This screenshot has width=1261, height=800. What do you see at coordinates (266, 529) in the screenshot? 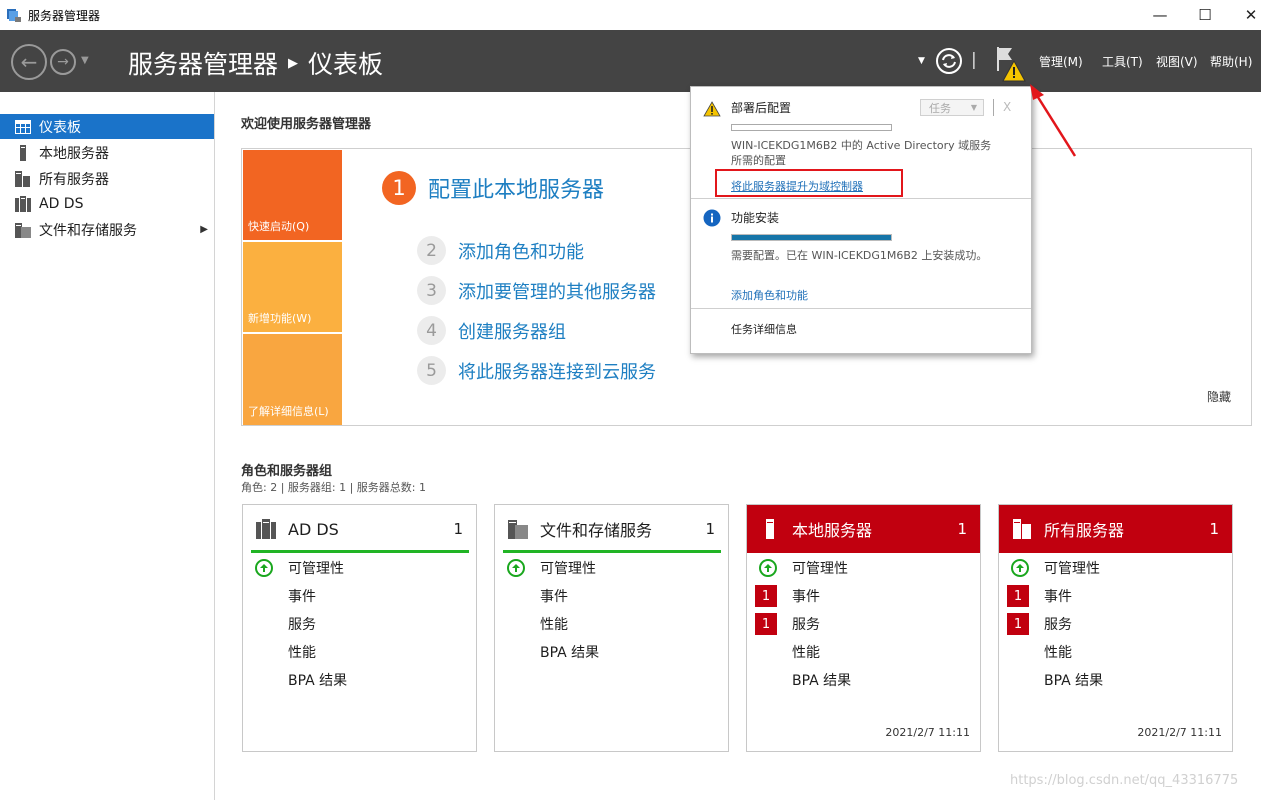
I see `ad-ds-icon` at bounding box center [266, 529].